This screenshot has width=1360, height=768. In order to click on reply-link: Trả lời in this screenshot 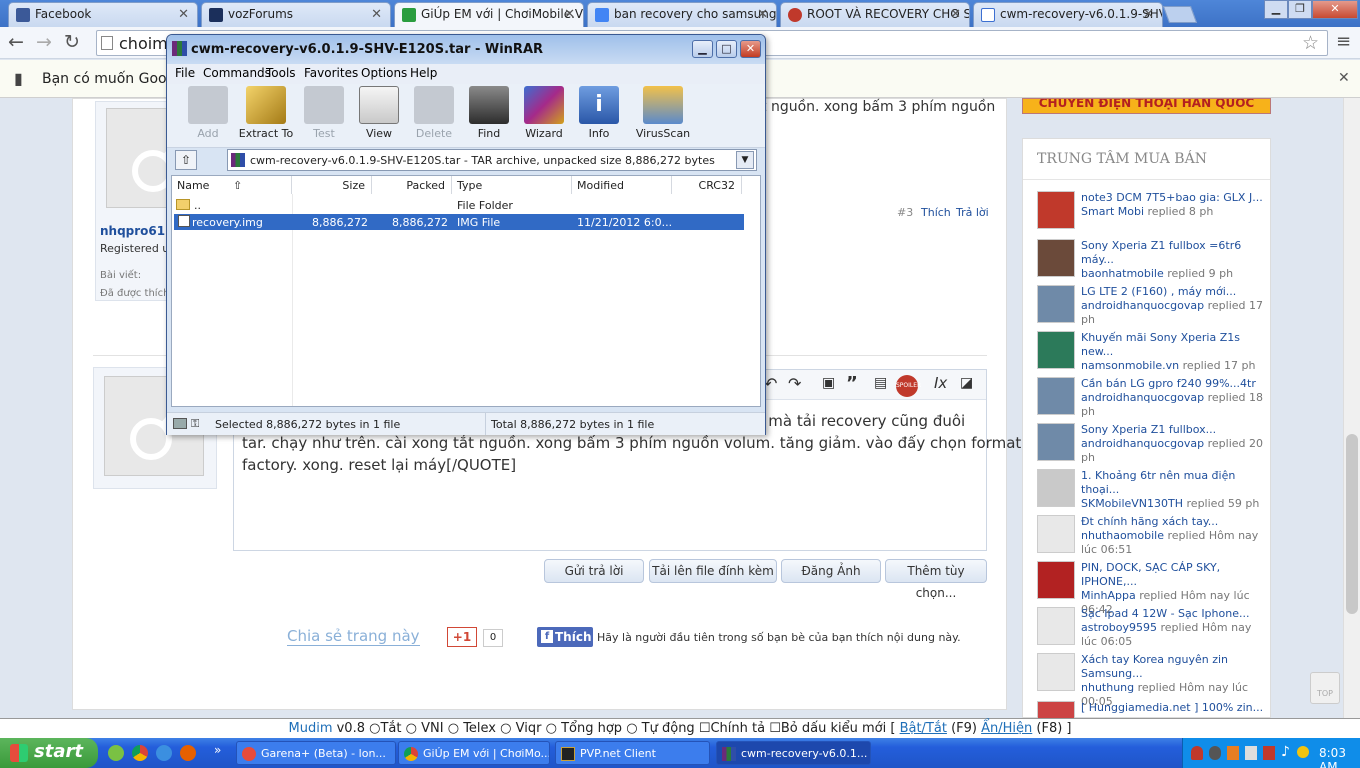, I will do `click(972, 212)`.